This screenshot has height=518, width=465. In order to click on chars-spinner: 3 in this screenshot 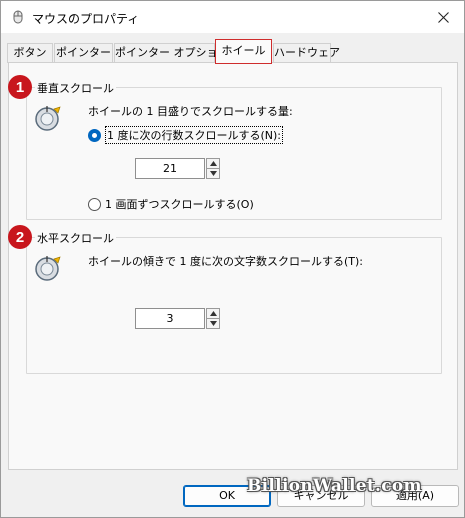, I will do `click(177, 318)`.